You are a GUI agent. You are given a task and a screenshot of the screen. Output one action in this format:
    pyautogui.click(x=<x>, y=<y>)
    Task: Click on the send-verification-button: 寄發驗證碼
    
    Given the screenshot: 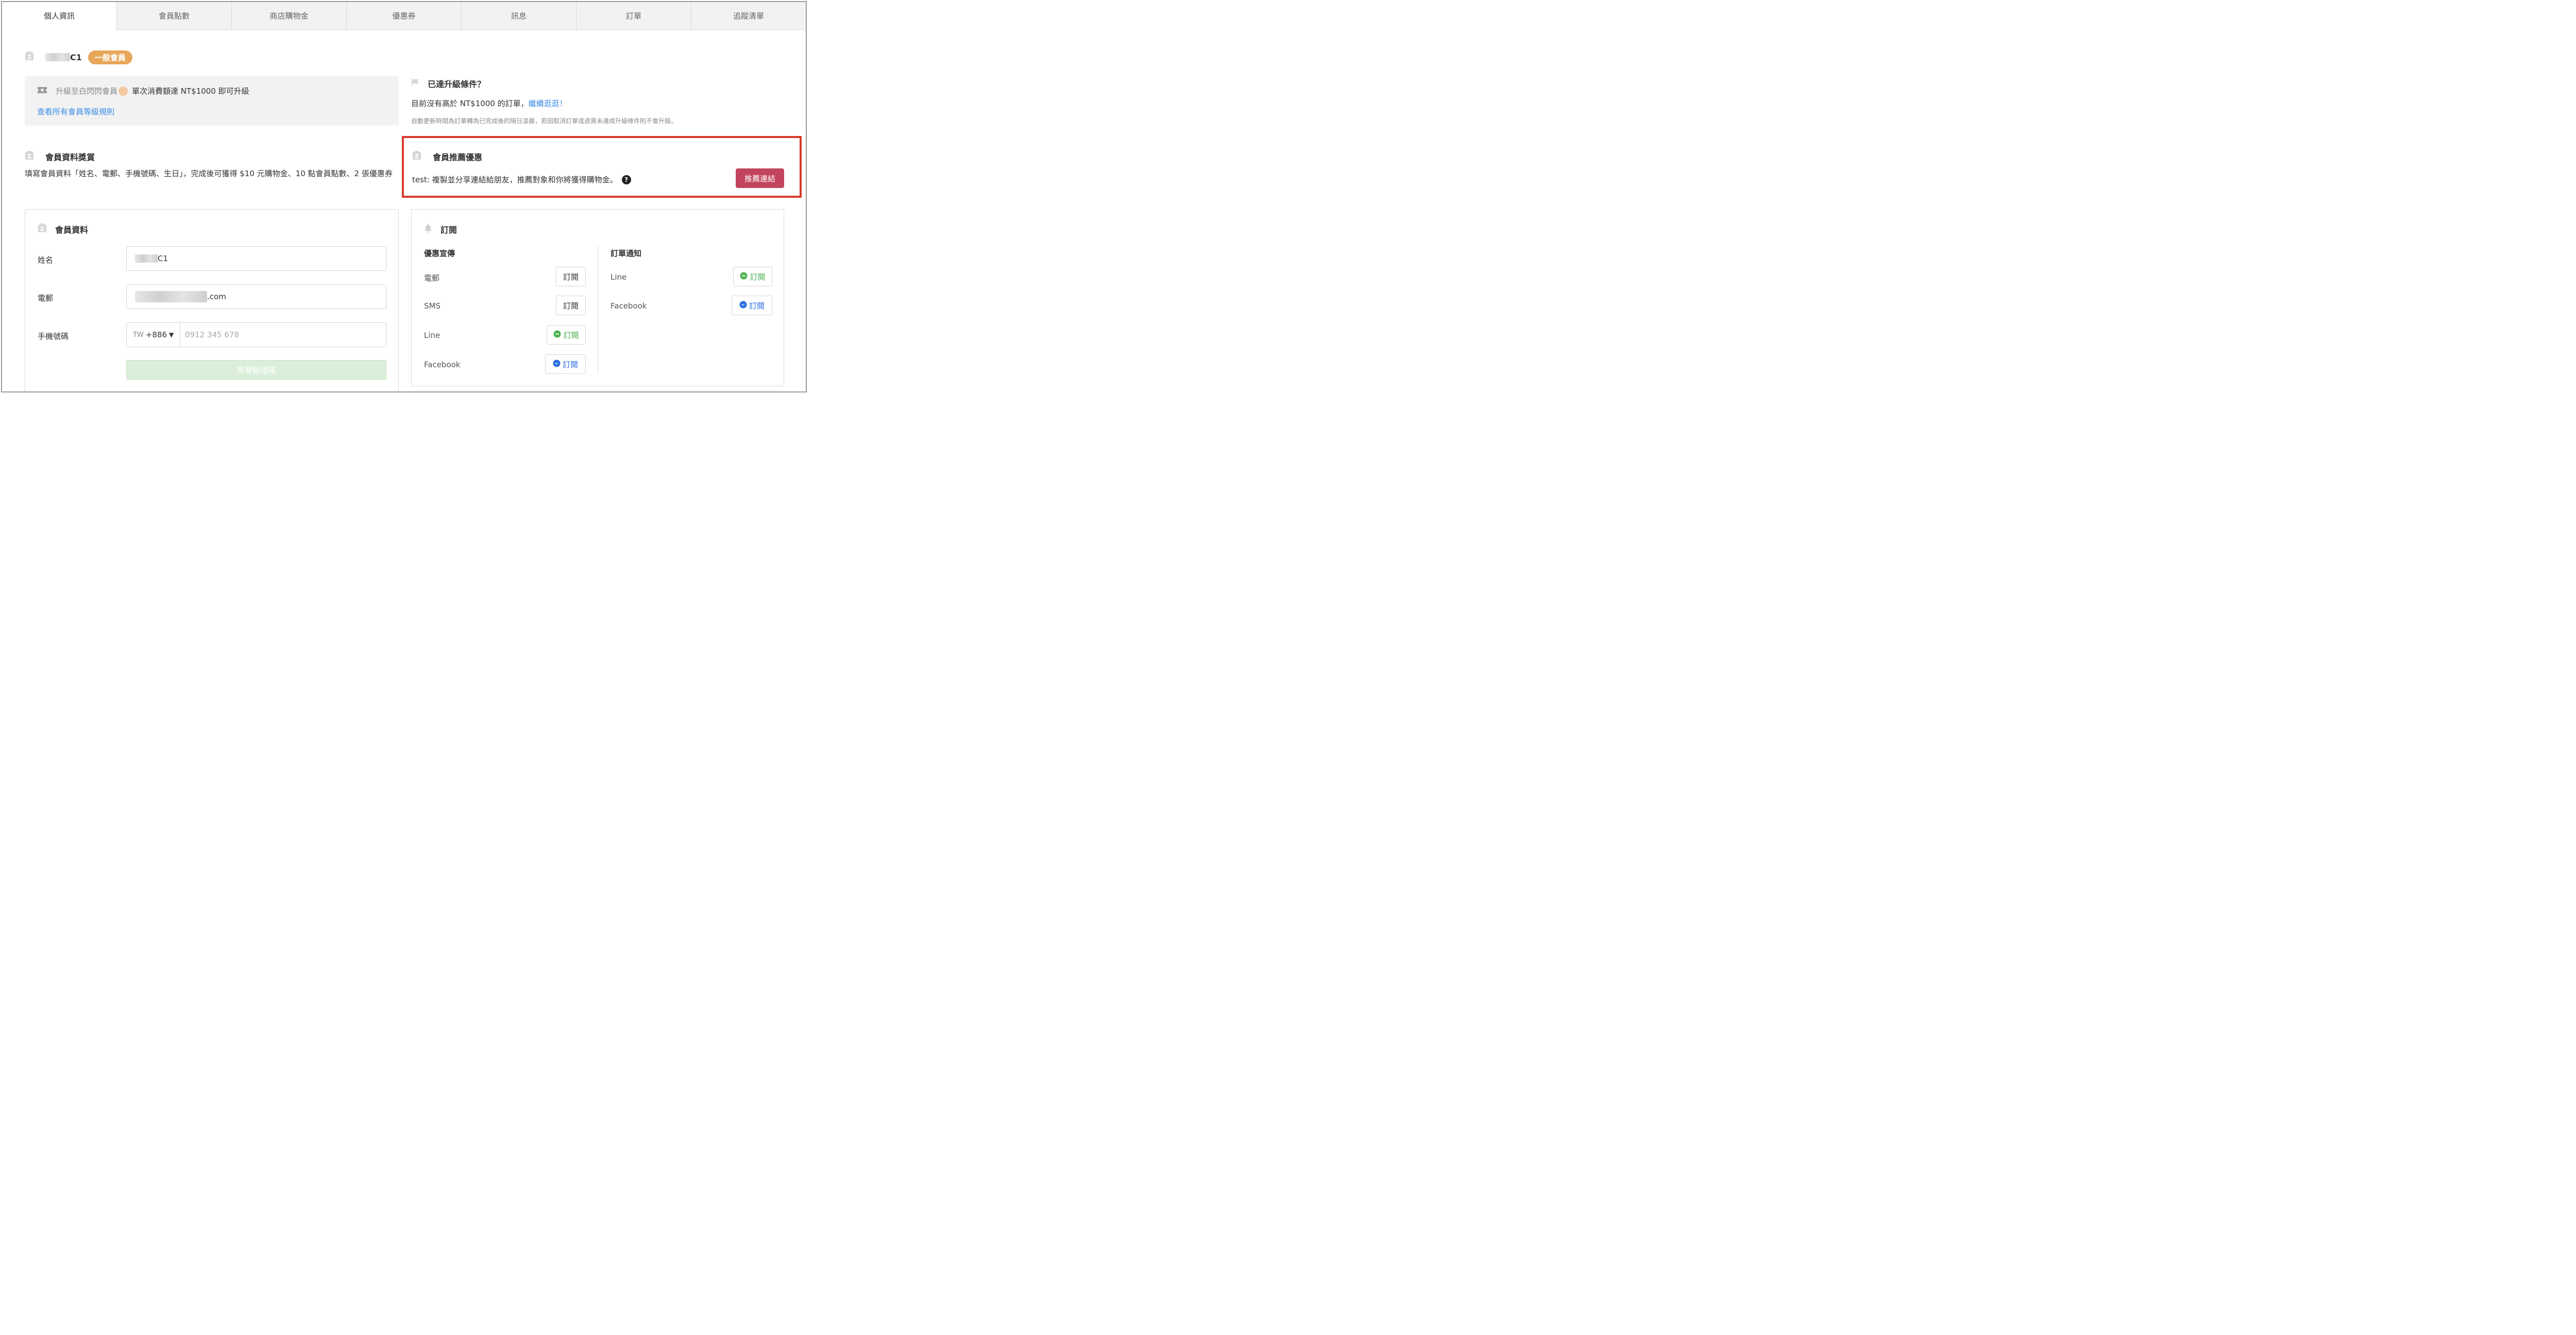 What is the action you would take?
    pyautogui.click(x=256, y=370)
    